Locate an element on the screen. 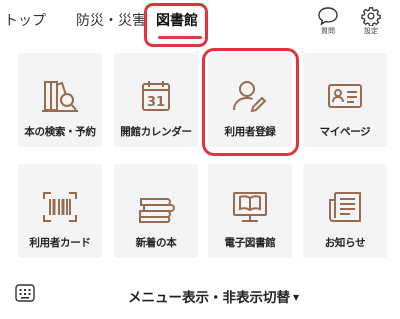 The width and height of the screenshot is (400, 319). menu-tile-book-search: 本の検索・予約 is located at coordinates (60, 100).